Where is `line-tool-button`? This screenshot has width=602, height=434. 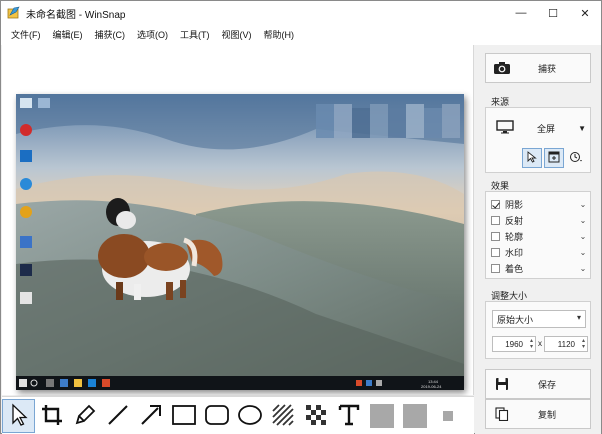
line-tool-button is located at coordinates (117, 416).